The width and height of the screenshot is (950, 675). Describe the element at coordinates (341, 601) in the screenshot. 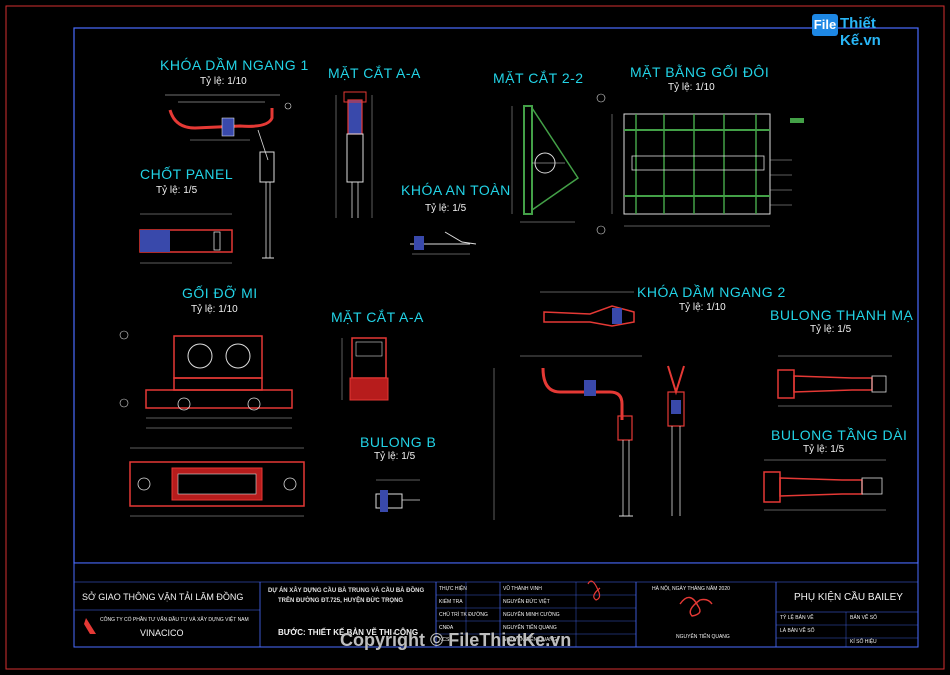

I see `tb-project-line2: TRÊN ĐƯỜNG ĐT.725, HUYỆN ĐỨC TRỌNG` at that location.